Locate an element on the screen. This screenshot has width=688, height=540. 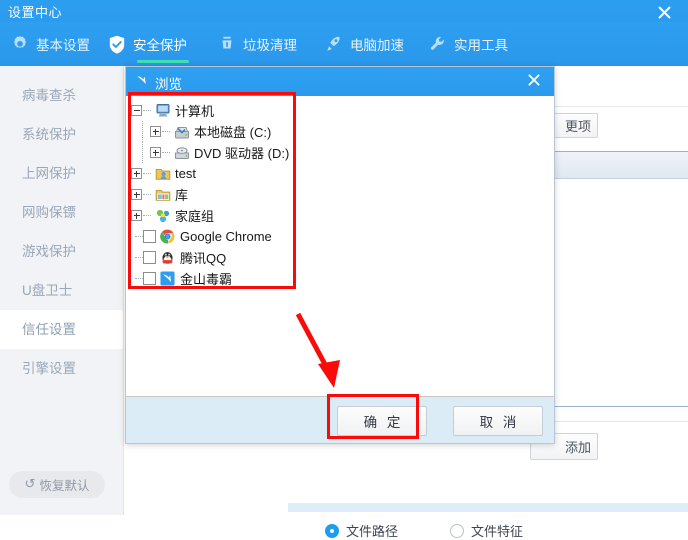
sidebar-item-label: 游戏保护 is located at coordinates (49, 251).